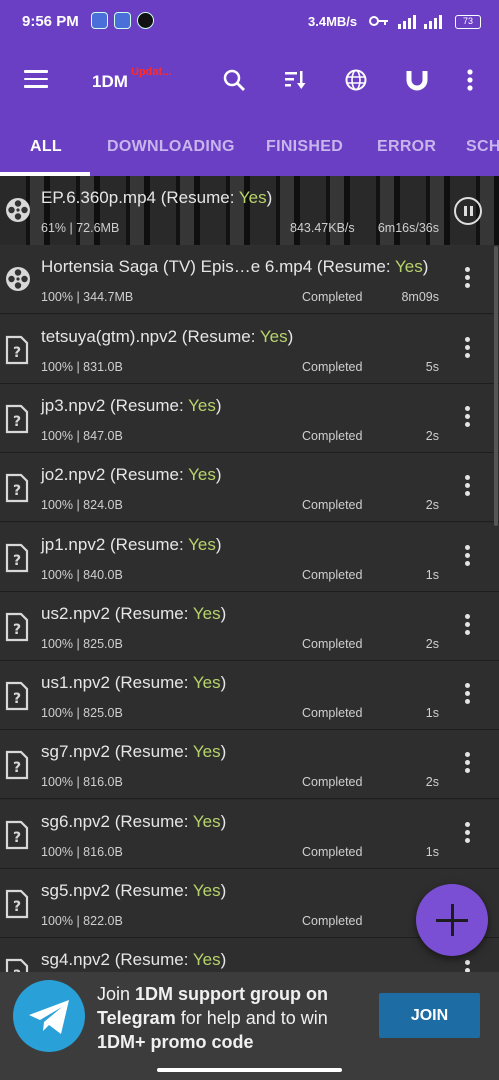 The height and width of the screenshot is (1080, 499). Describe the element at coordinates (295, 80) in the screenshot. I see `sort-icon` at that location.